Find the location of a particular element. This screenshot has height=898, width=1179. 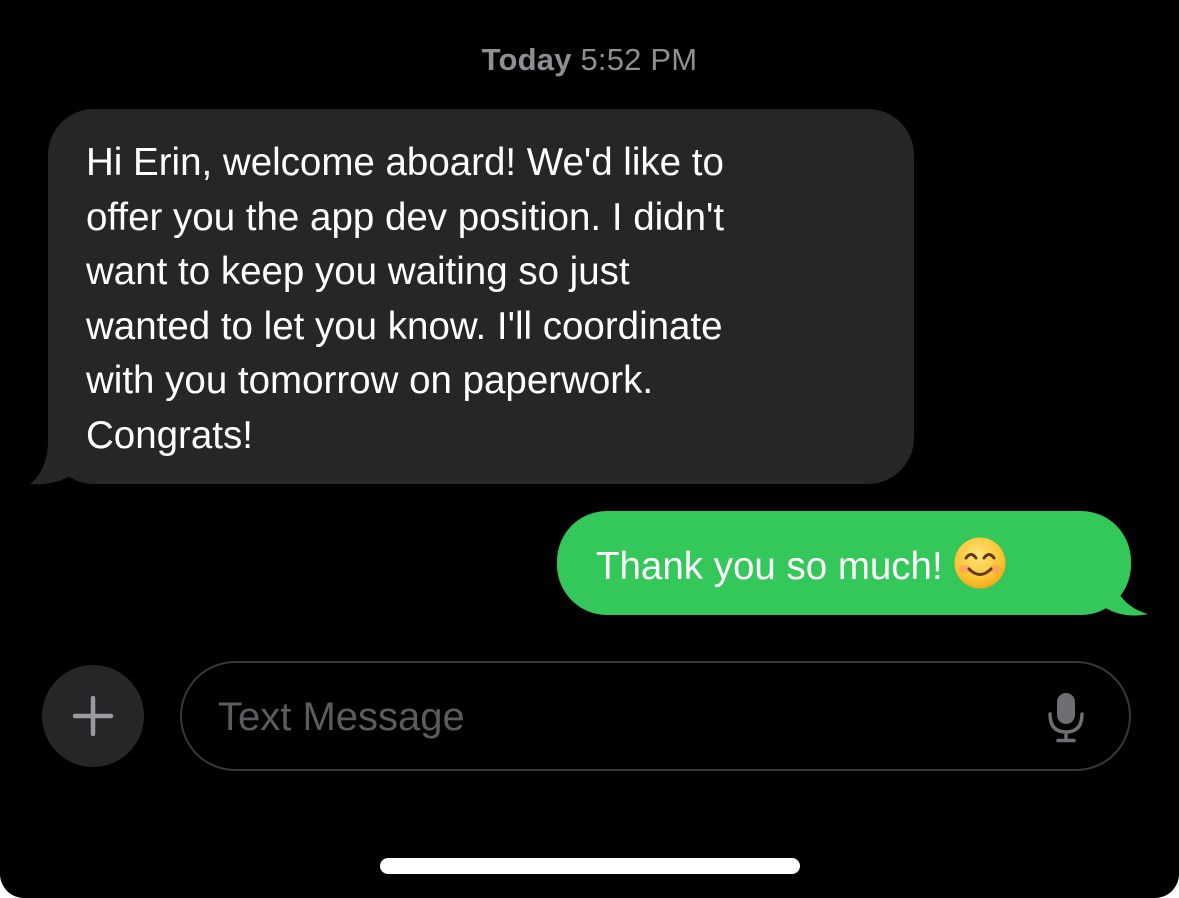

outgoing-message-bubble: Thank you so much! is located at coordinates (844, 563).